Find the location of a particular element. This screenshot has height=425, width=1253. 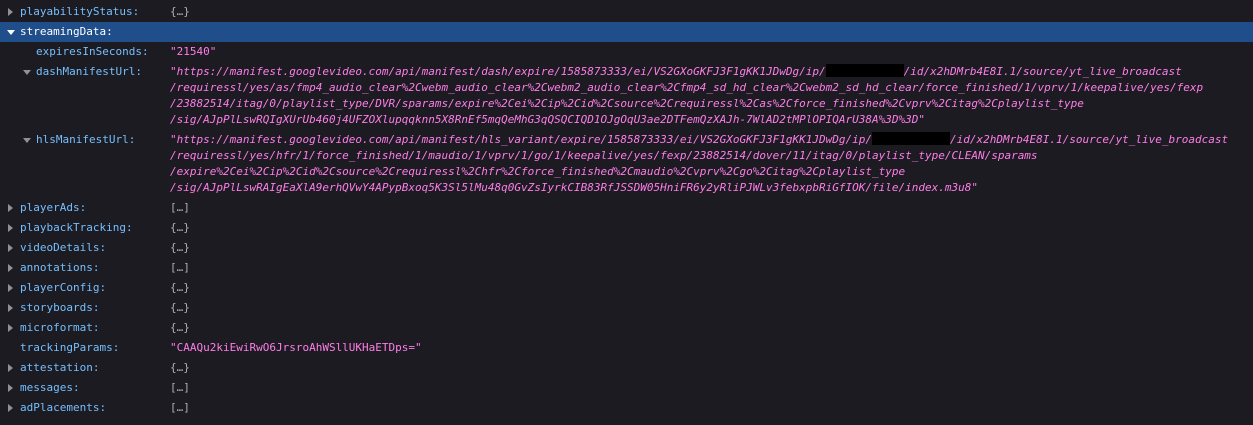

row-key: videoDetails: is located at coordinates (63, 247).